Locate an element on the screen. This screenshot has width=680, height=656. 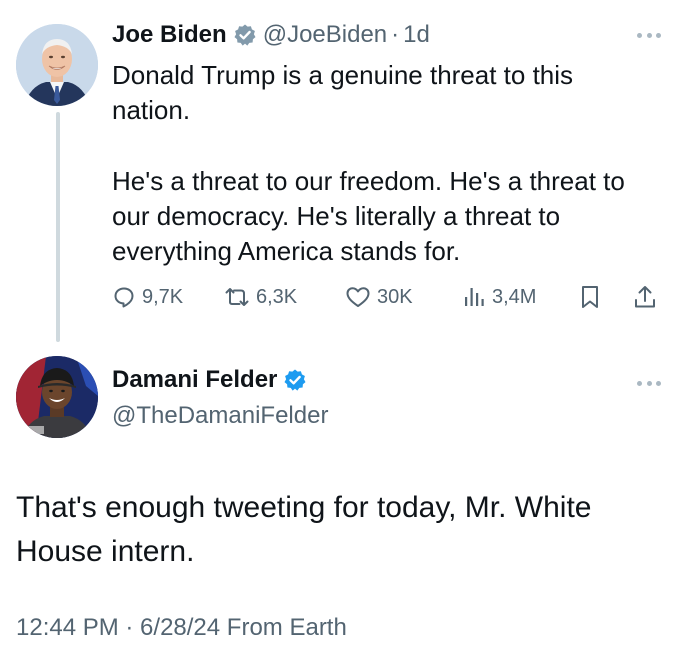
views-chart-icon is located at coordinates (474, 297).